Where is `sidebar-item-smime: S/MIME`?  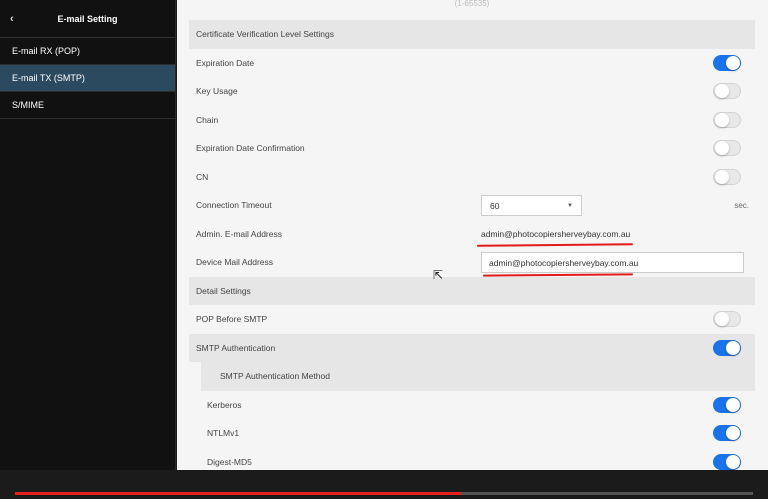
sidebar-item-smime: S/MIME is located at coordinates (87, 105).